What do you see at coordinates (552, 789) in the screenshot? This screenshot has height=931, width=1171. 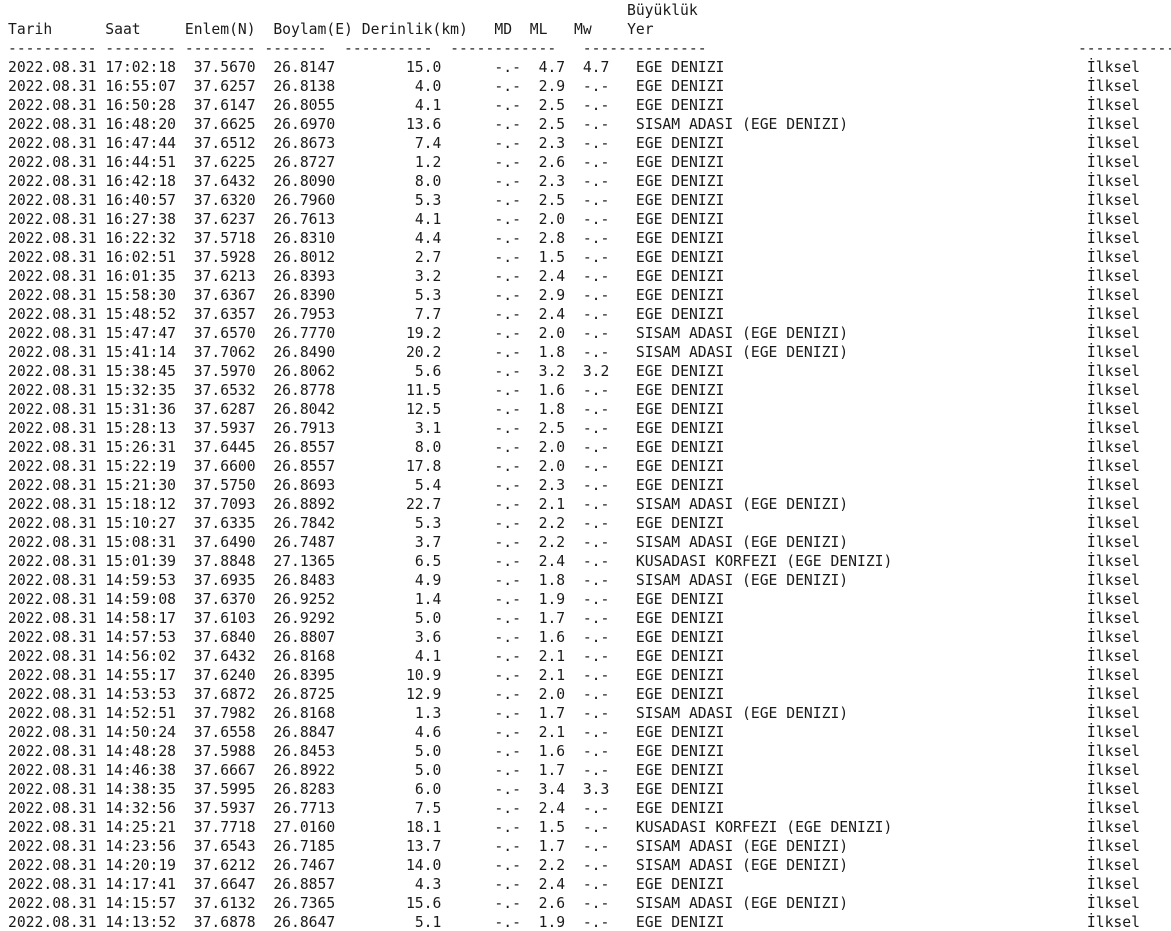 I see `ml-cell: 3.4` at bounding box center [552, 789].